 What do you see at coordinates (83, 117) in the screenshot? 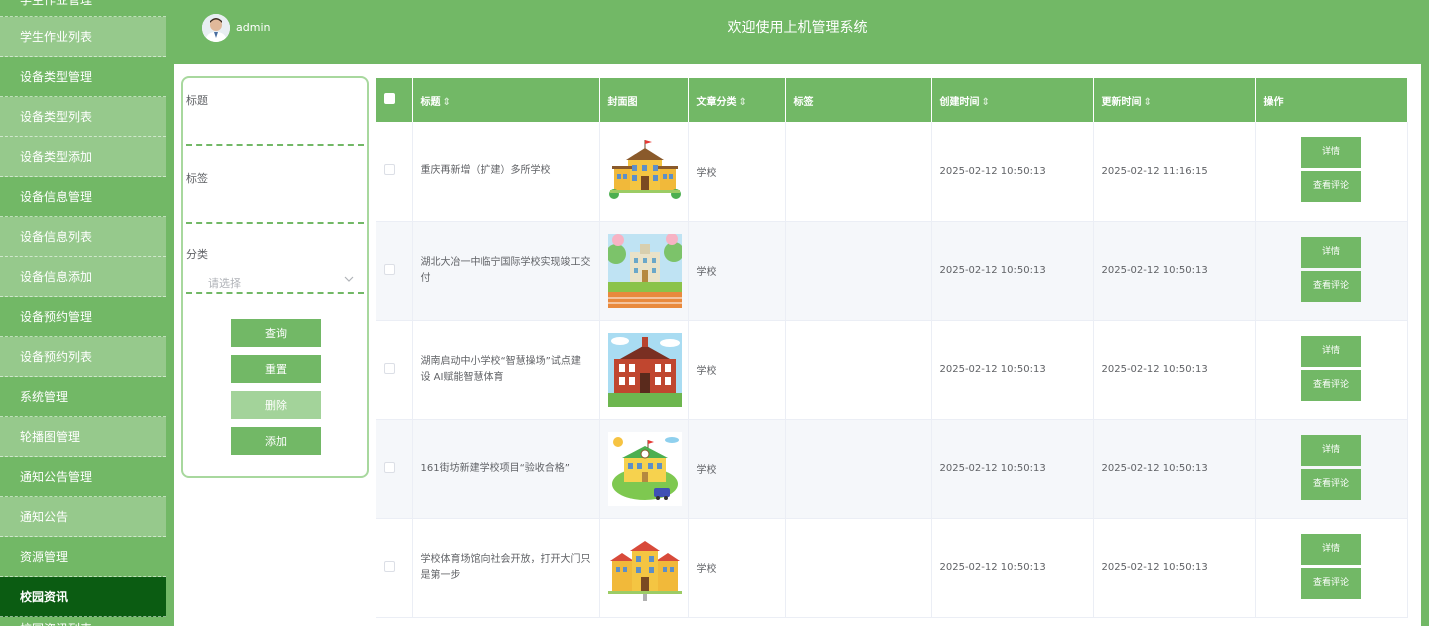
I see `sidebar-item-device-type-list: 设备类型列表` at bounding box center [83, 117].